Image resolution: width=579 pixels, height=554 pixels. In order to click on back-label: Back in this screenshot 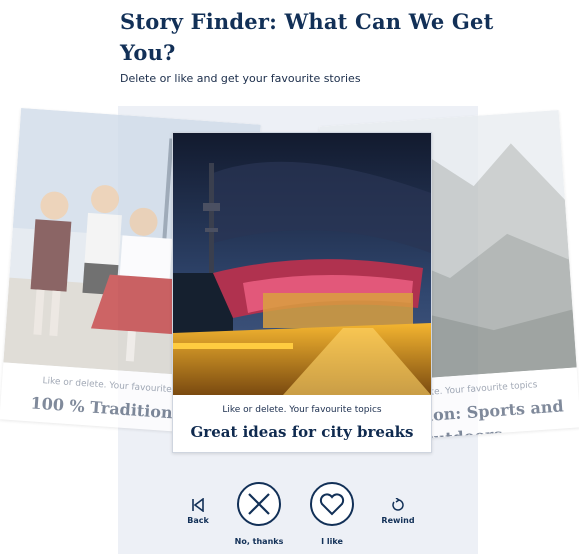, I will do `click(198, 520)`.